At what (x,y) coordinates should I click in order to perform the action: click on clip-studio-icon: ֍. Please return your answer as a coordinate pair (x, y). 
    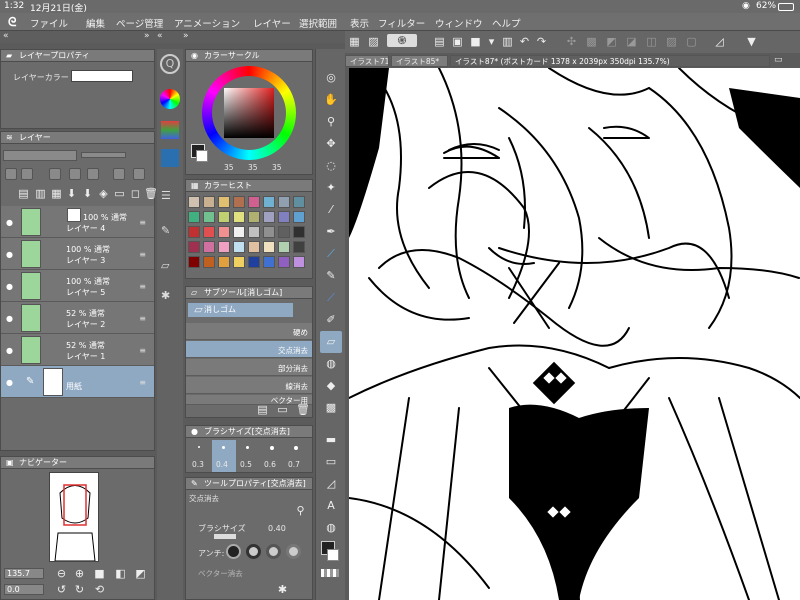
    Looking at the image, I should click on (402, 40).